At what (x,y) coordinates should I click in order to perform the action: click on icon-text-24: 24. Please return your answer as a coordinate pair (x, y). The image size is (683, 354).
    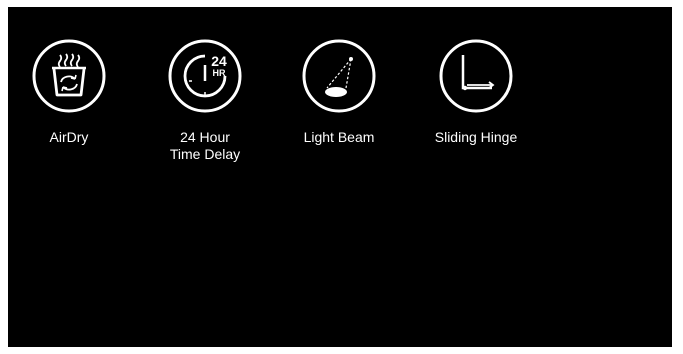
    Looking at the image, I should click on (219, 61).